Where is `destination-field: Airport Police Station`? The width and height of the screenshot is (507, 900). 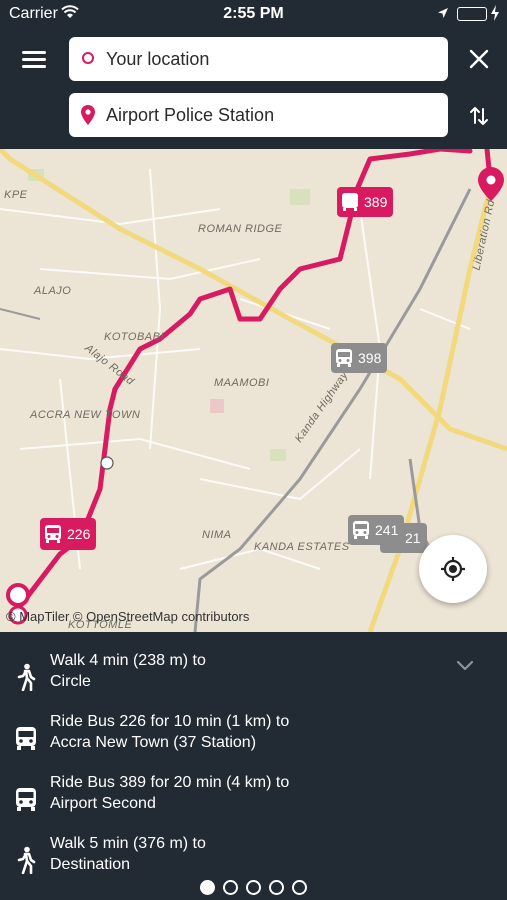 destination-field: Airport Police Station is located at coordinates (258, 115).